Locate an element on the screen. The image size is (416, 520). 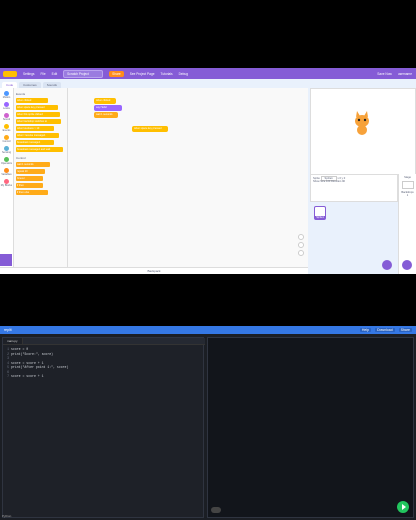
category-label: My Blocks is located at coordinates (6, 185).